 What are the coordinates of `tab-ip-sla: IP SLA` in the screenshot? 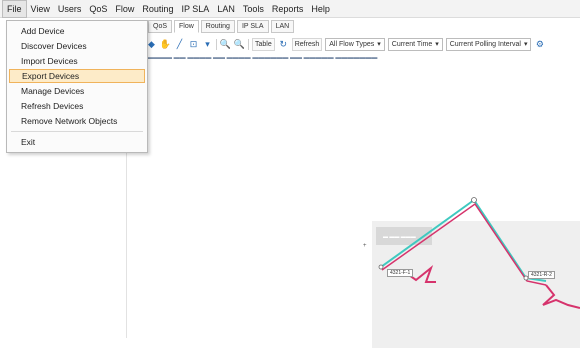 It's located at (252, 26).